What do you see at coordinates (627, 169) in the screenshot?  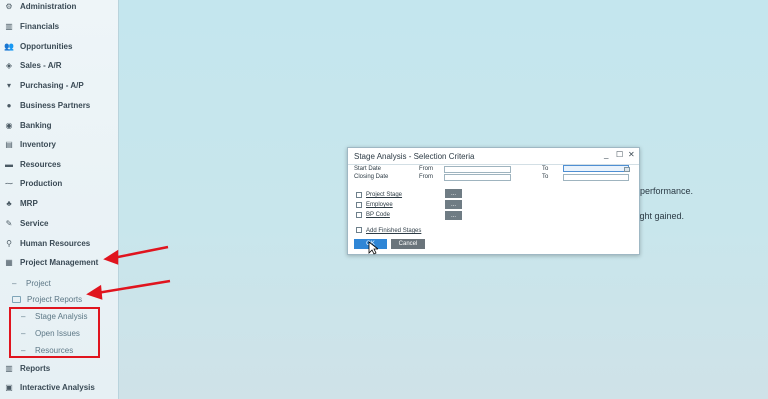 I see `calendar-icon` at bounding box center [627, 169].